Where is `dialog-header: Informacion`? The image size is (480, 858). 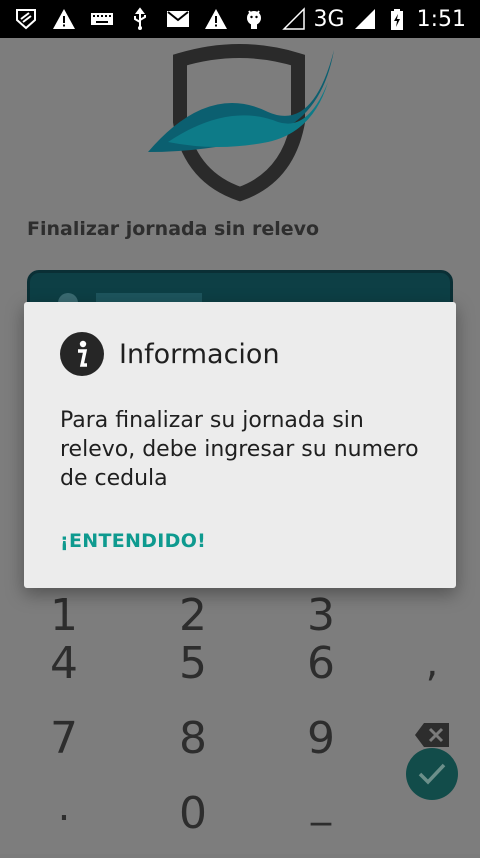 dialog-header: Informacion is located at coordinates (170, 354).